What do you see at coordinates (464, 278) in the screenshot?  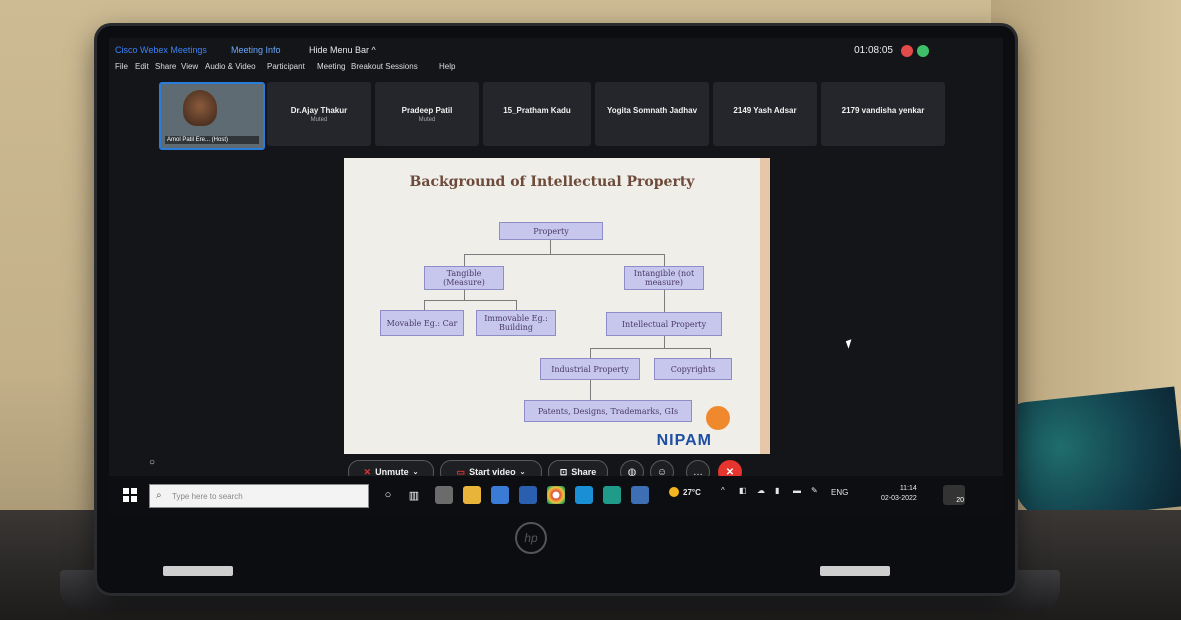 I see `node-tangible: Tangible (Measure)` at bounding box center [464, 278].